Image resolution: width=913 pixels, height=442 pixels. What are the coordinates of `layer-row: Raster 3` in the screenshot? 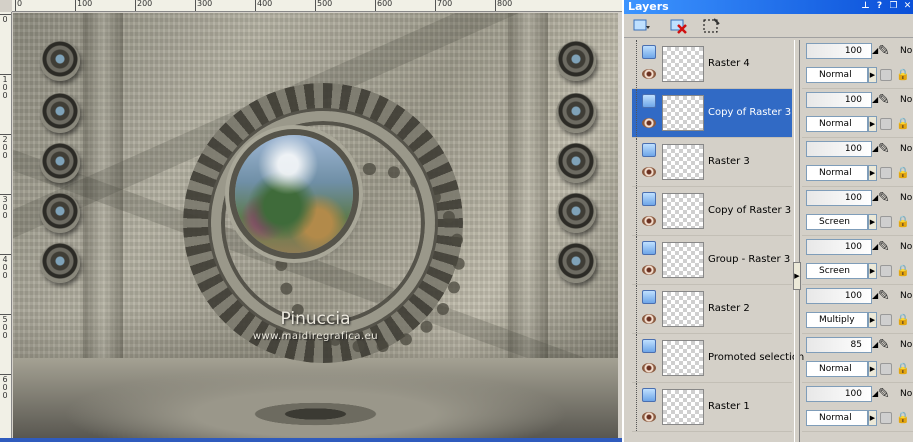 It's located at (712, 162).